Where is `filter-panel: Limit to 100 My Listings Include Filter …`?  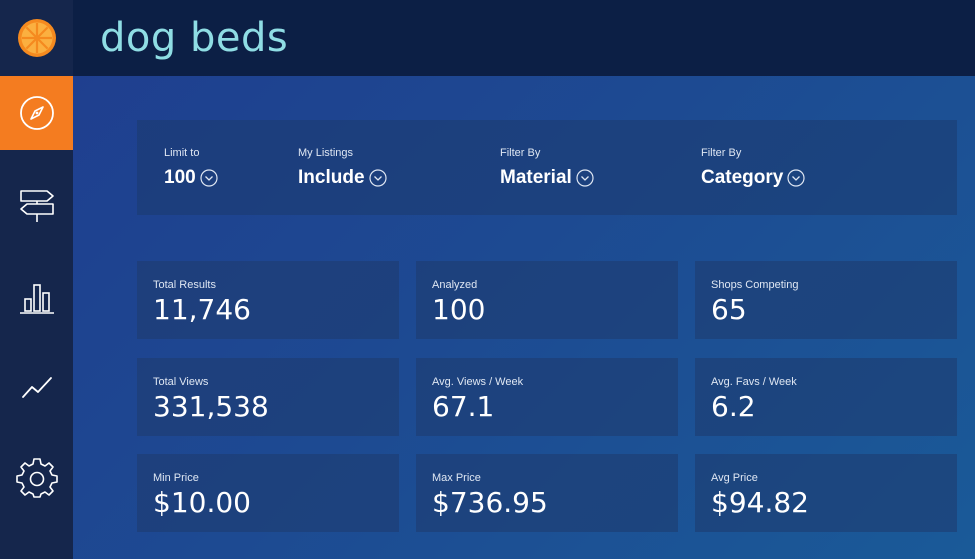 filter-panel: Limit to 100 My Listings Include Filter … is located at coordinates (547, 167).